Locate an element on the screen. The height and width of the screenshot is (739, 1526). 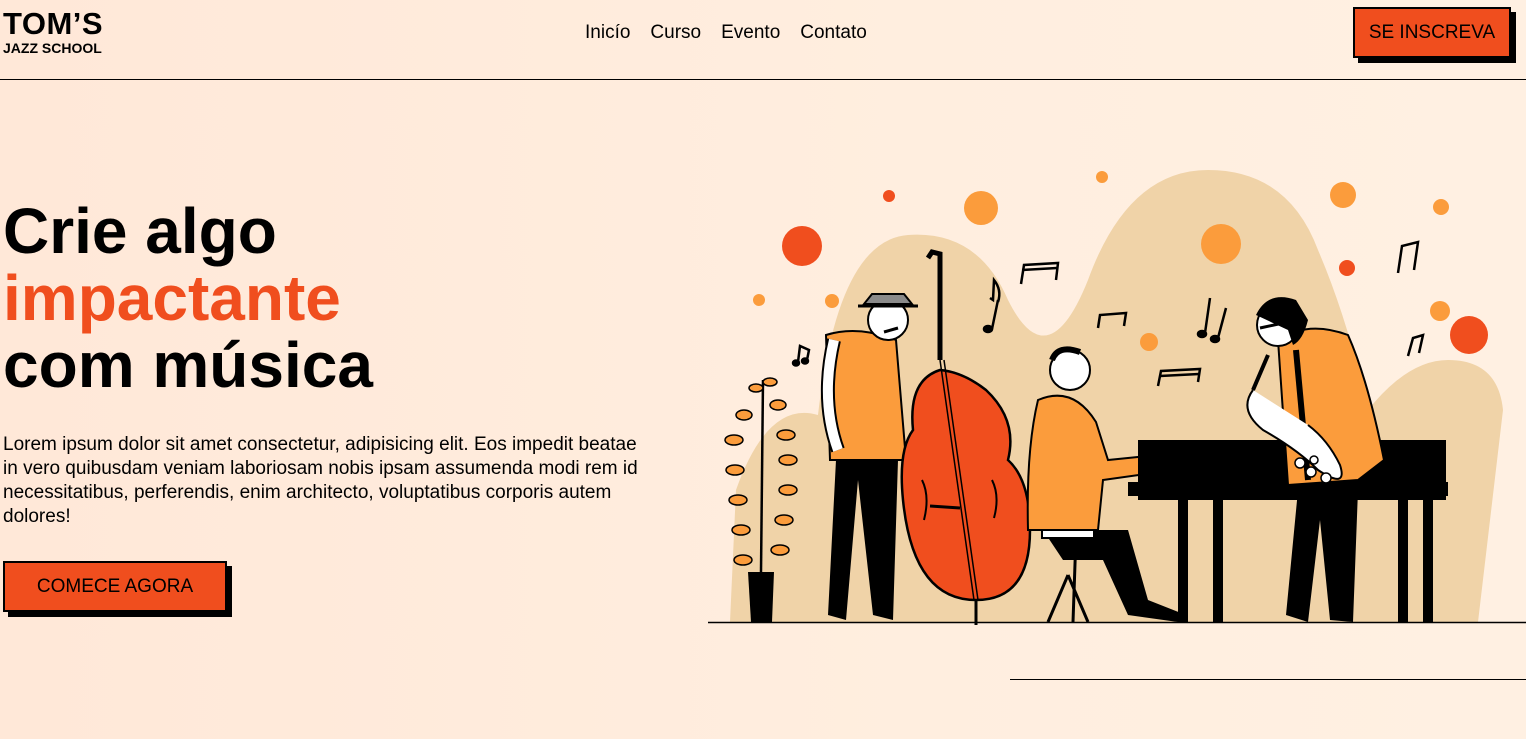
hero-title-line-3: com música is located at coordinates (188, 365).